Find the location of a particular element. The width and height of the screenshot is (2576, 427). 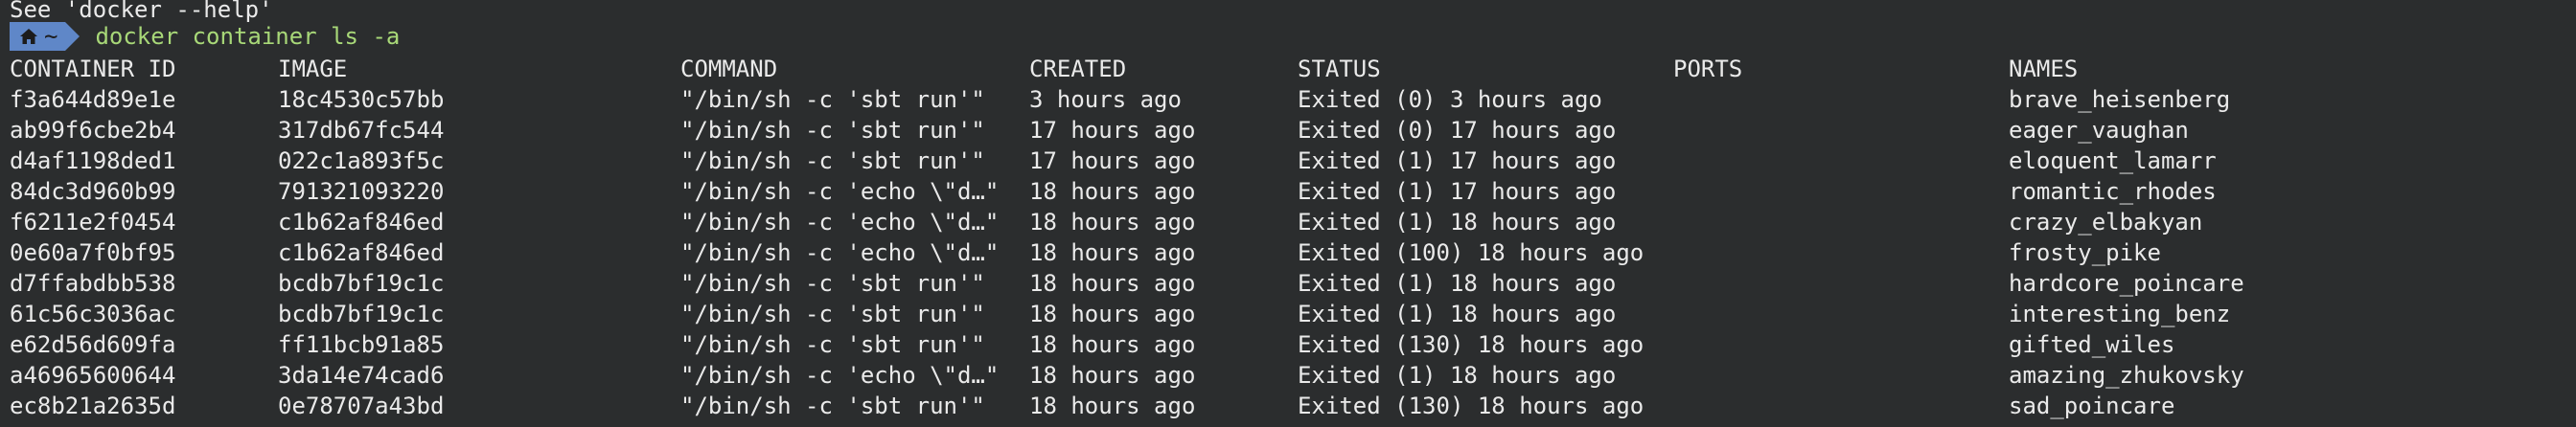

header-image: IMAGE is located at coordinates (313, 69).